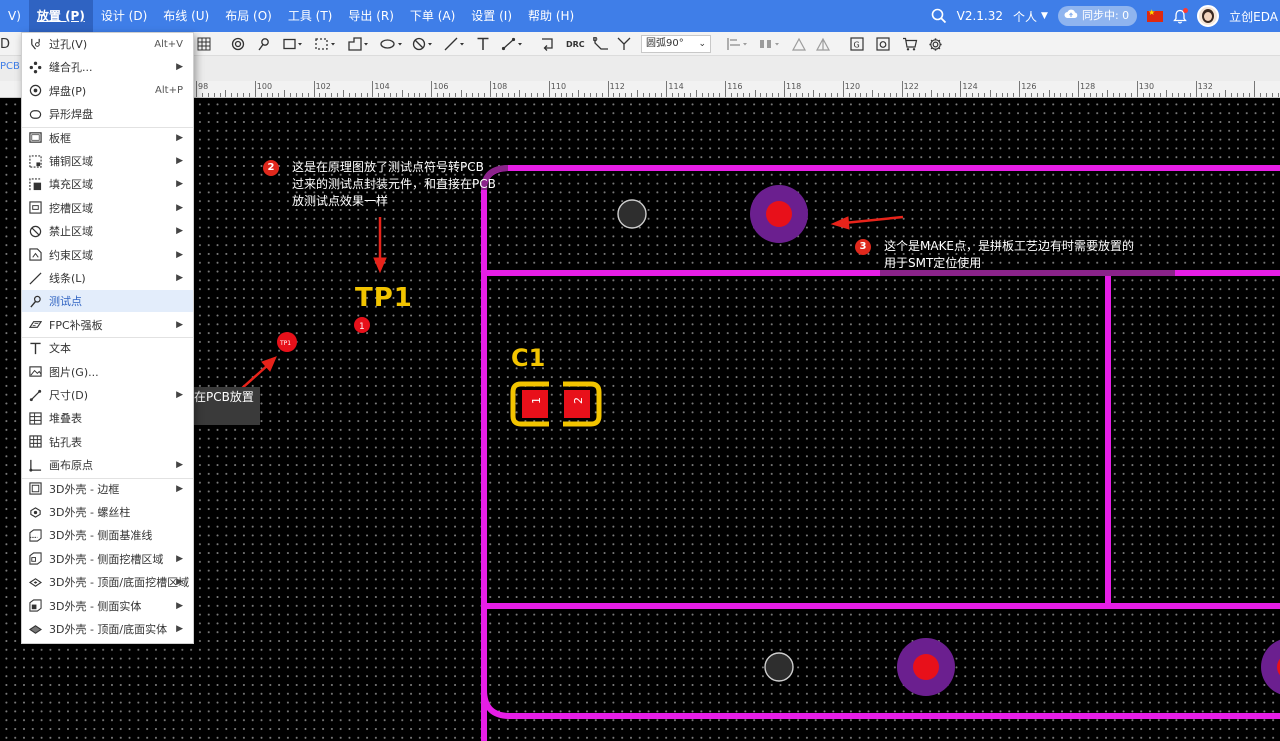 The width and height of the screenshot is (1280, 741). Describe the element at coordinates (857, 44) in the screenshot. I see `gerber-icon: G` at that location.